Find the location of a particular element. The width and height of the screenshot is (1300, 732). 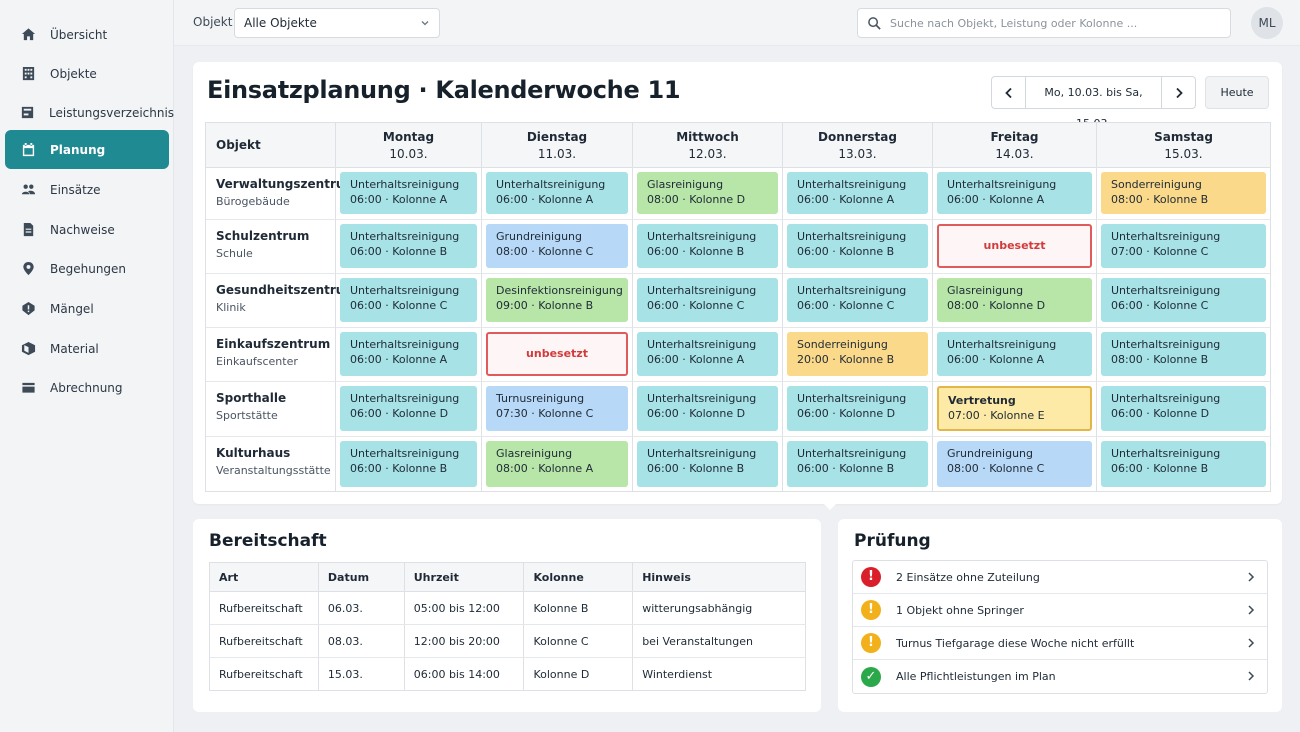

assignment-service: Grundreinigung is located at coordinates (539, 236).